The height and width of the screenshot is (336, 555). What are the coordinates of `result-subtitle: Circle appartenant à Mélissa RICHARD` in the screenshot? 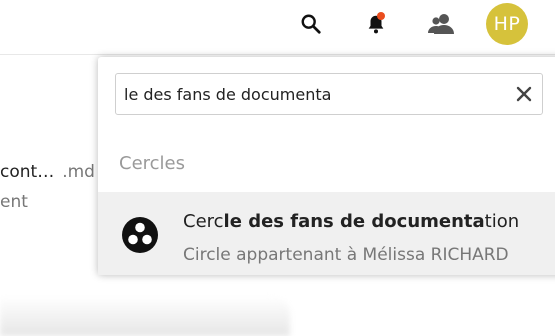 It's located at (346, 255).